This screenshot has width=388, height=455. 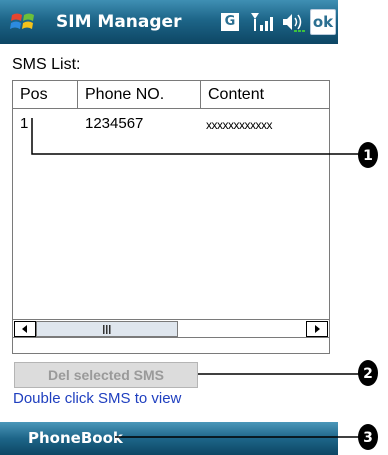 I want to click on callout-3-number: 3, so click(x=368, y=438).